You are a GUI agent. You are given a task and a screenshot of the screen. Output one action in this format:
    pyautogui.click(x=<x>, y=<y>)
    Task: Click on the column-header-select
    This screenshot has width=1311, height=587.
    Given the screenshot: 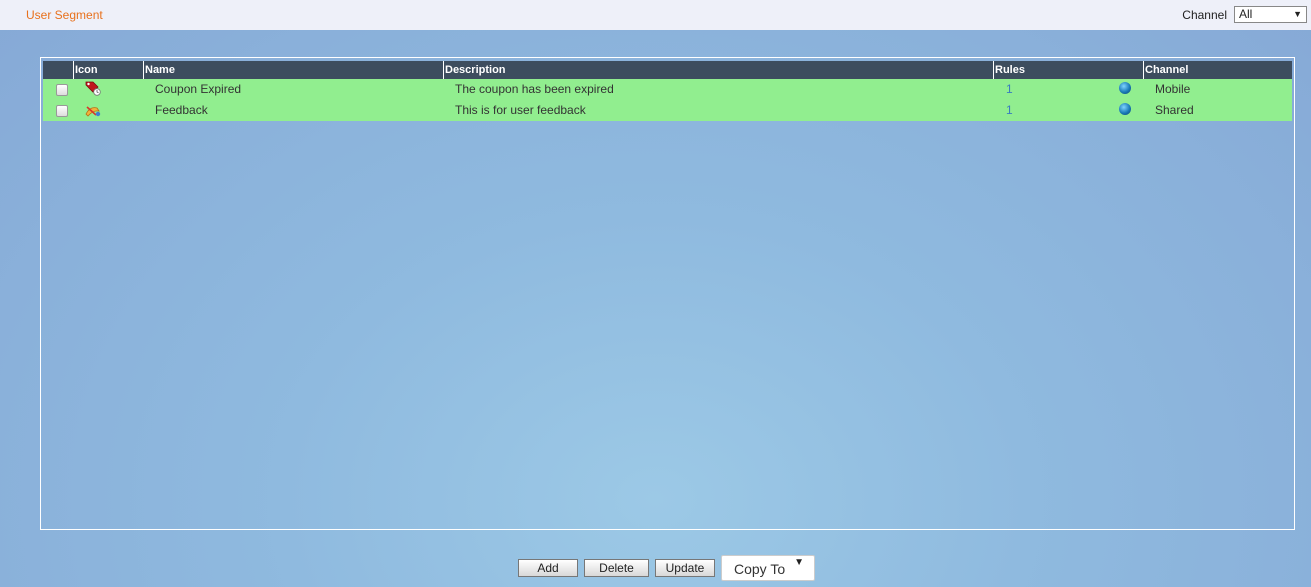 What is the action you would take?
    pyautogui.click(x=58, y=70)
    